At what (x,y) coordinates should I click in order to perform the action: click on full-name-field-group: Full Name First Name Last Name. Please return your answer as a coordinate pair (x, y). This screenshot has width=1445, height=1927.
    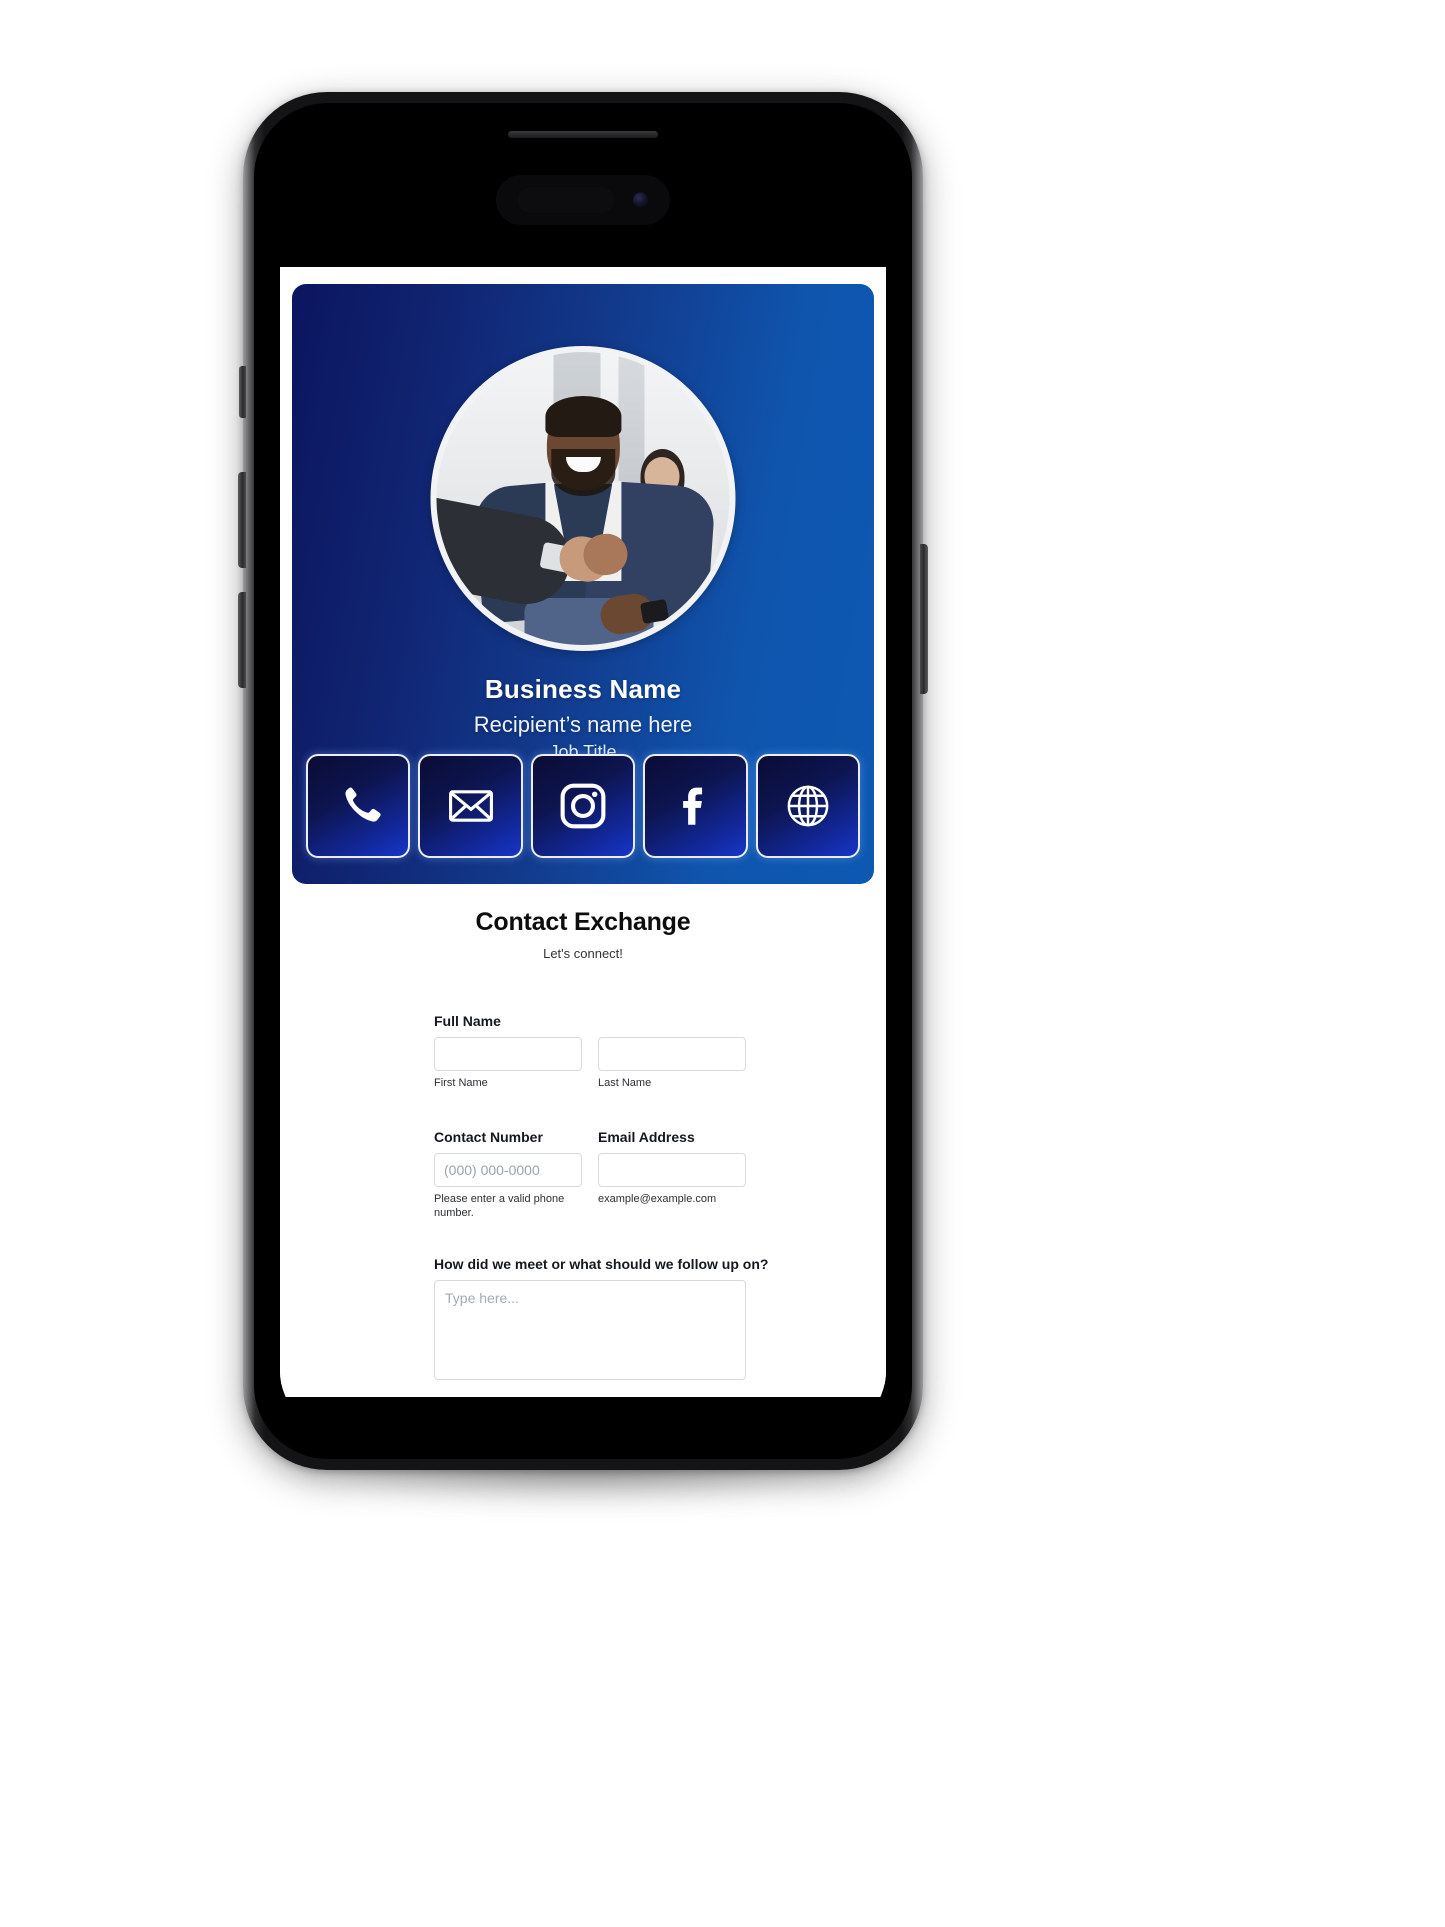
    Looking at the image, I should click on (583, 1052).